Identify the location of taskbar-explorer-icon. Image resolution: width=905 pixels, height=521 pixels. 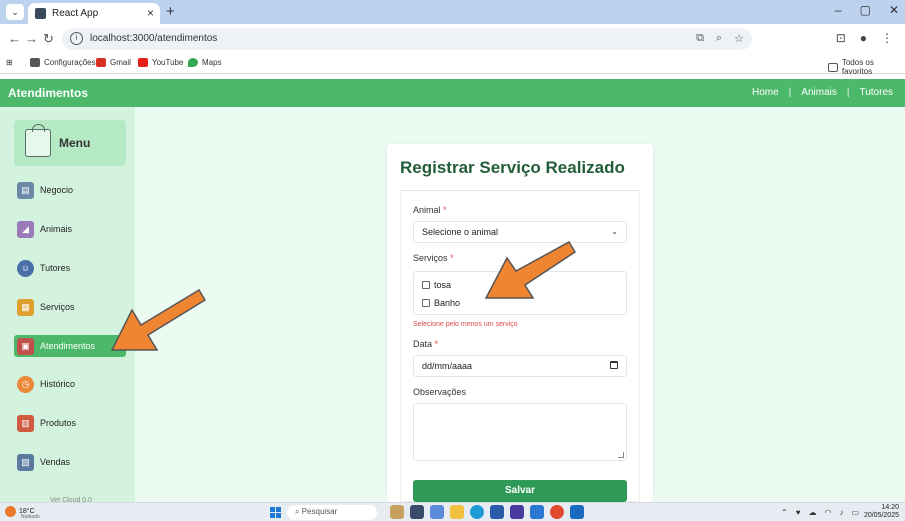
(457, 512).